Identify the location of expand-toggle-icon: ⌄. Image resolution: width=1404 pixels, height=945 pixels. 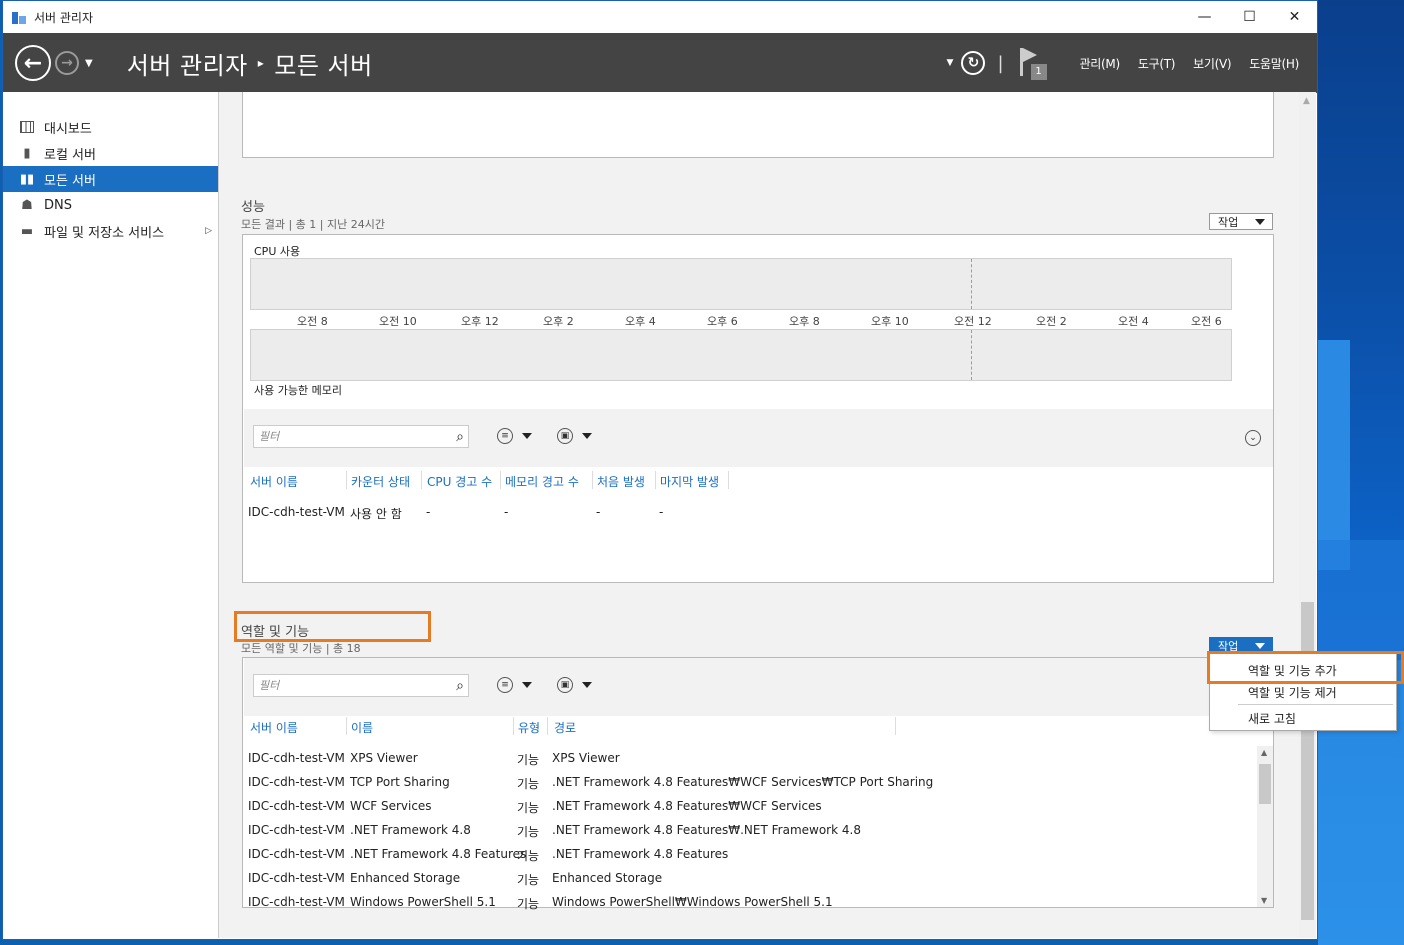
(1253, 438).